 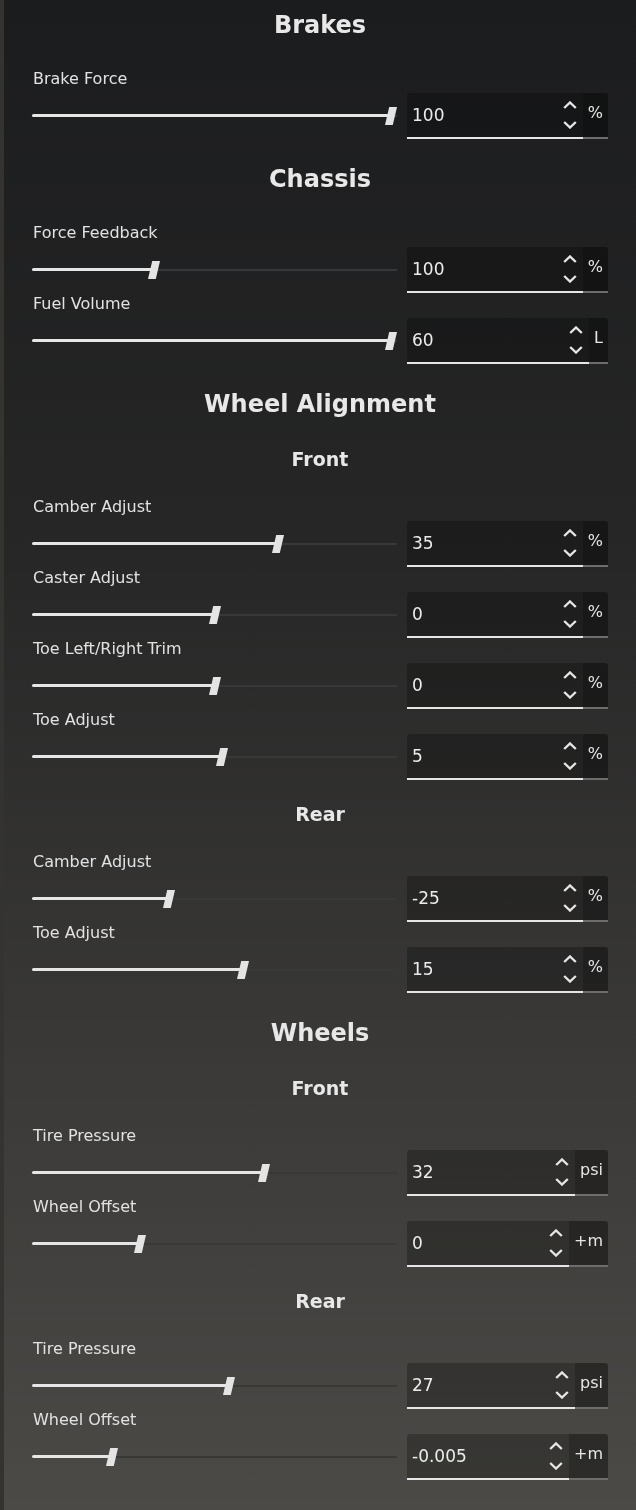 I want to click on unit-label: L, so click(x=598, y=341).